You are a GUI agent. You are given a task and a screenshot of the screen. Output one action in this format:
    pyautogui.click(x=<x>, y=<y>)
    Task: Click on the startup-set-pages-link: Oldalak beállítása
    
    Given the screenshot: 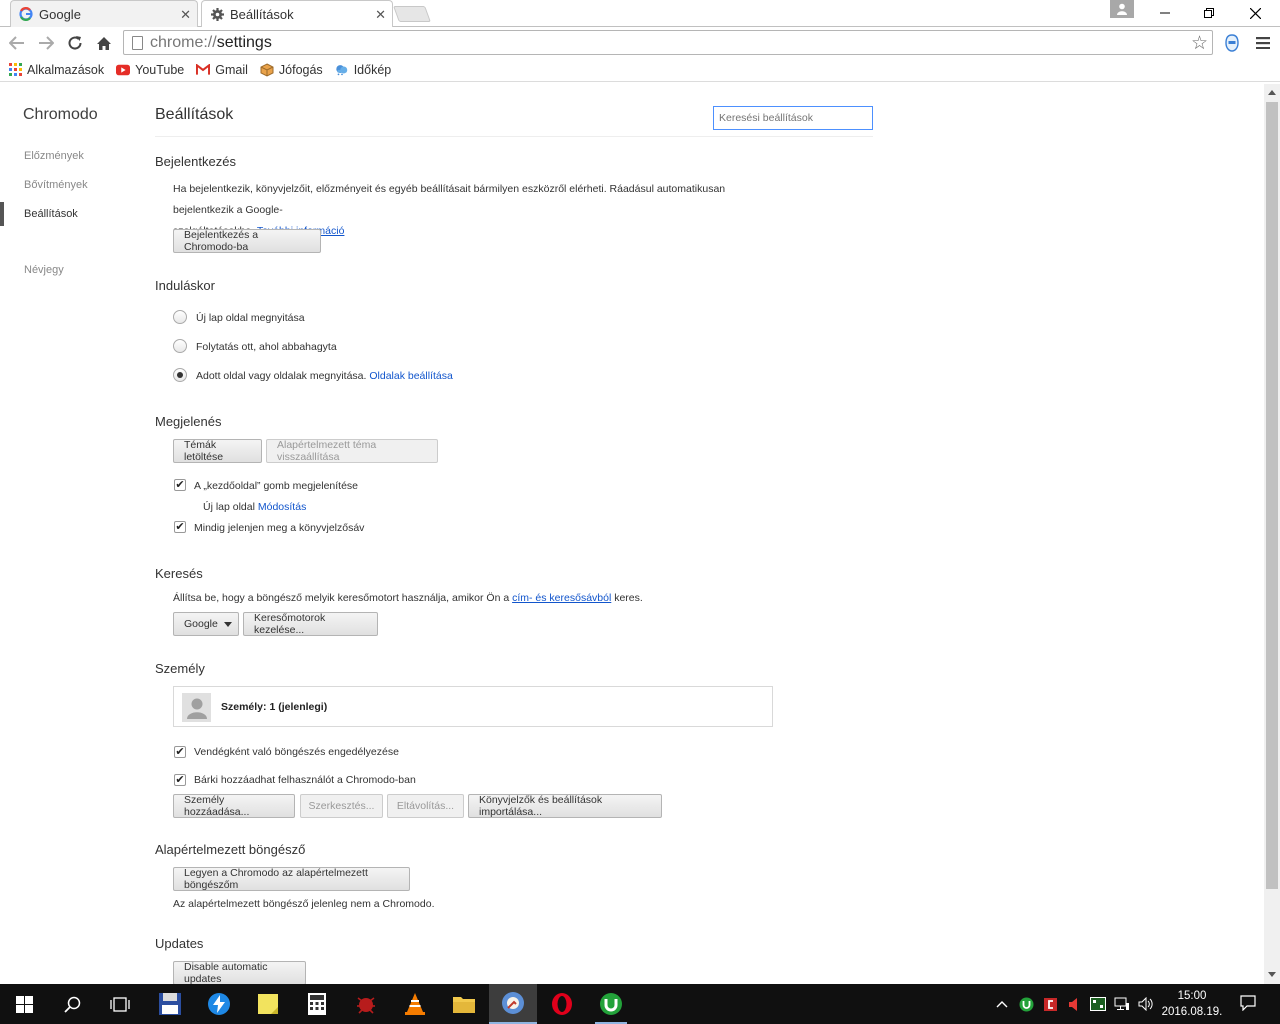 What is the action you would take?
    pyautogui.click(x=410, y=376)
    